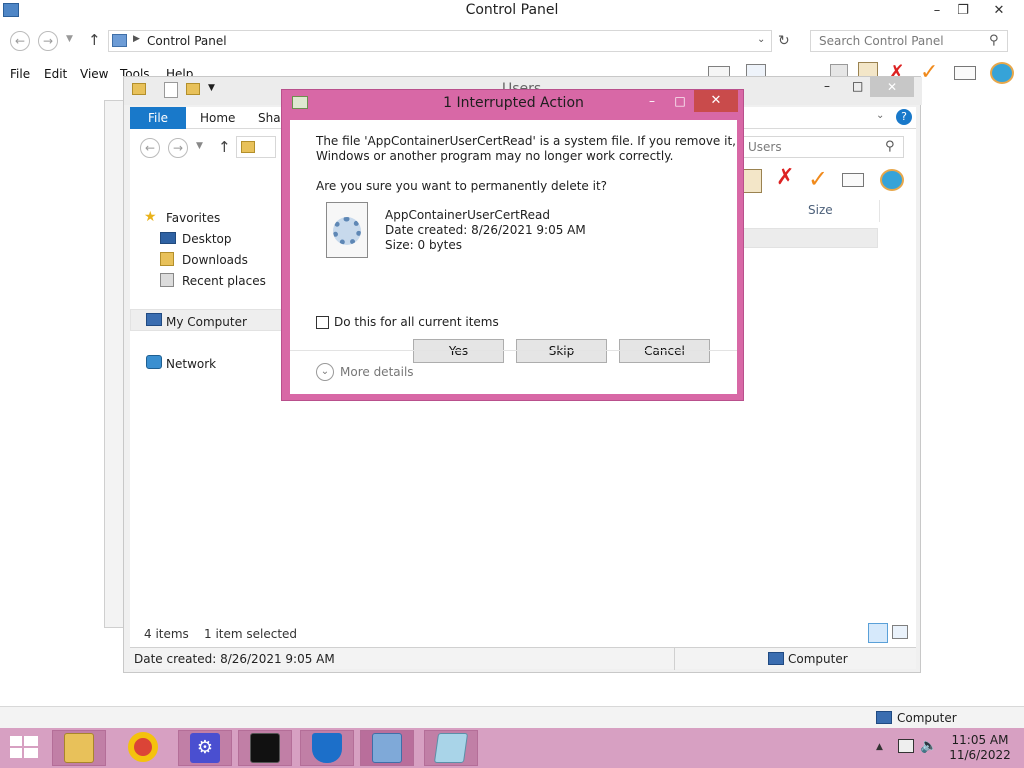 This screenshot has height=768, width=1024. I want to click on menu-view: View, so click(94, 74).